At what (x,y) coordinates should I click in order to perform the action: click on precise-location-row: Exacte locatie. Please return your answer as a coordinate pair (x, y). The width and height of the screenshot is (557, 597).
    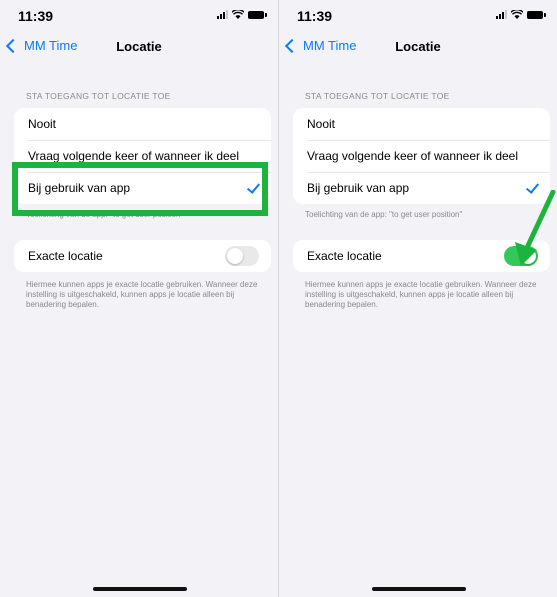
    Looking at the image, I should click on (142, 256).